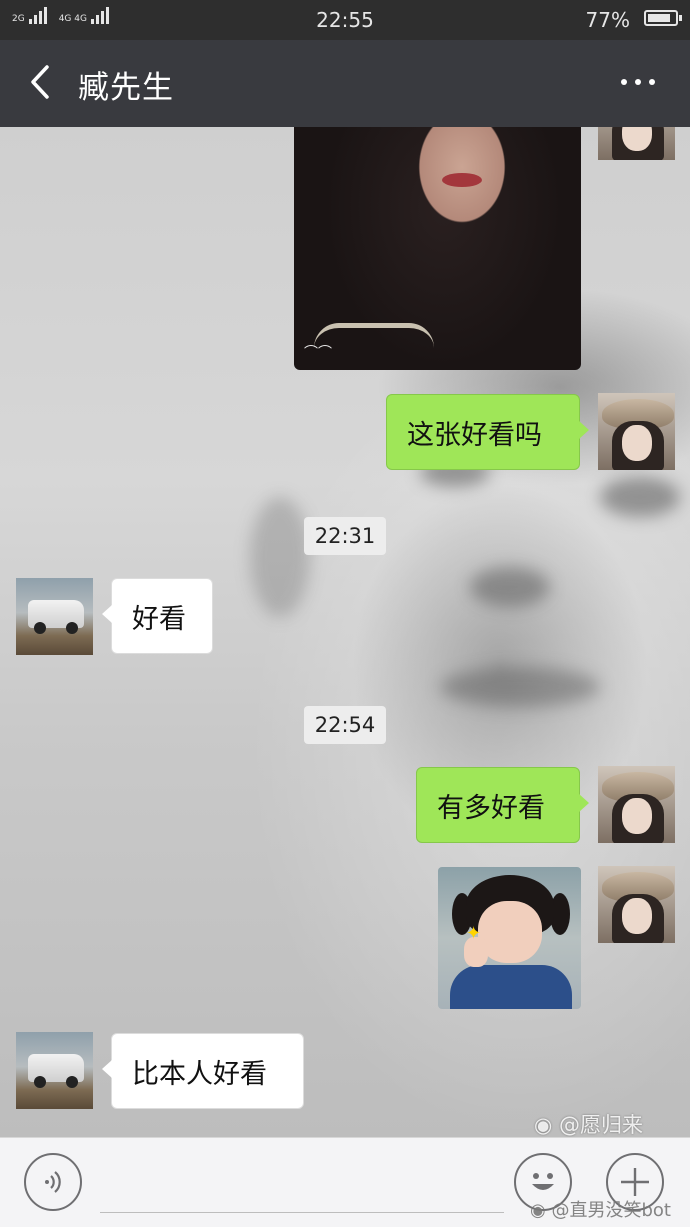 This screenshot has height=1227, width=690. I want to click on contact-message-bubble: 比本人好看, so click(203, 1071).